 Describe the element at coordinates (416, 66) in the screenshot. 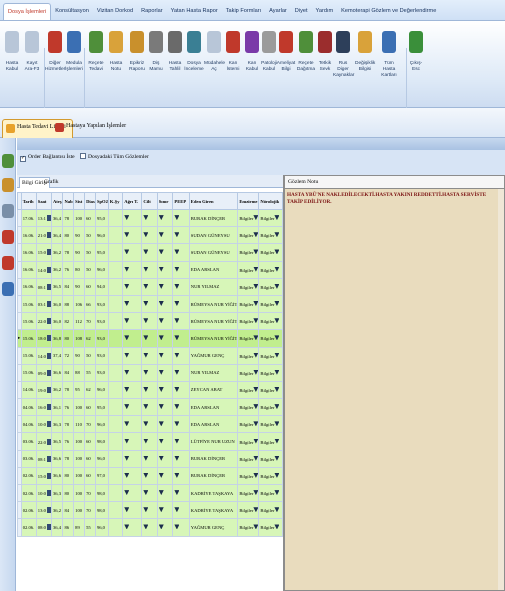

I see `ribbon-button: Çıkış-Esc` at that location.